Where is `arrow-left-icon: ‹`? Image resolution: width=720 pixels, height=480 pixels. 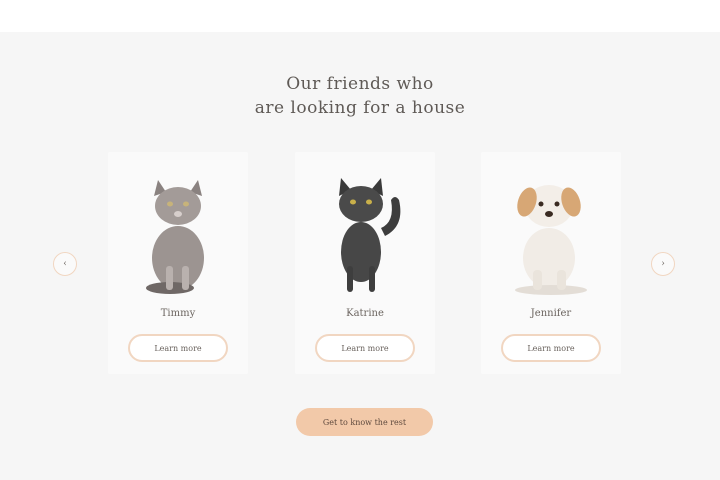 arrow-left-icon: ‹ is located at coordinates (65, 264).